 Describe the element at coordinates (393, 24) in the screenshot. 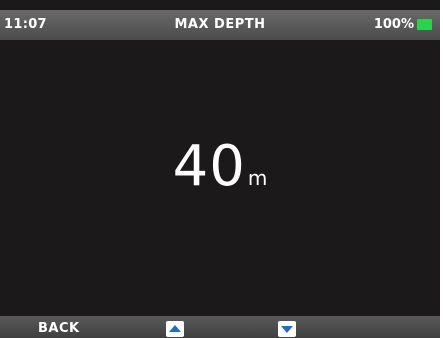

I see `battery-percentage: 100%` at that location.